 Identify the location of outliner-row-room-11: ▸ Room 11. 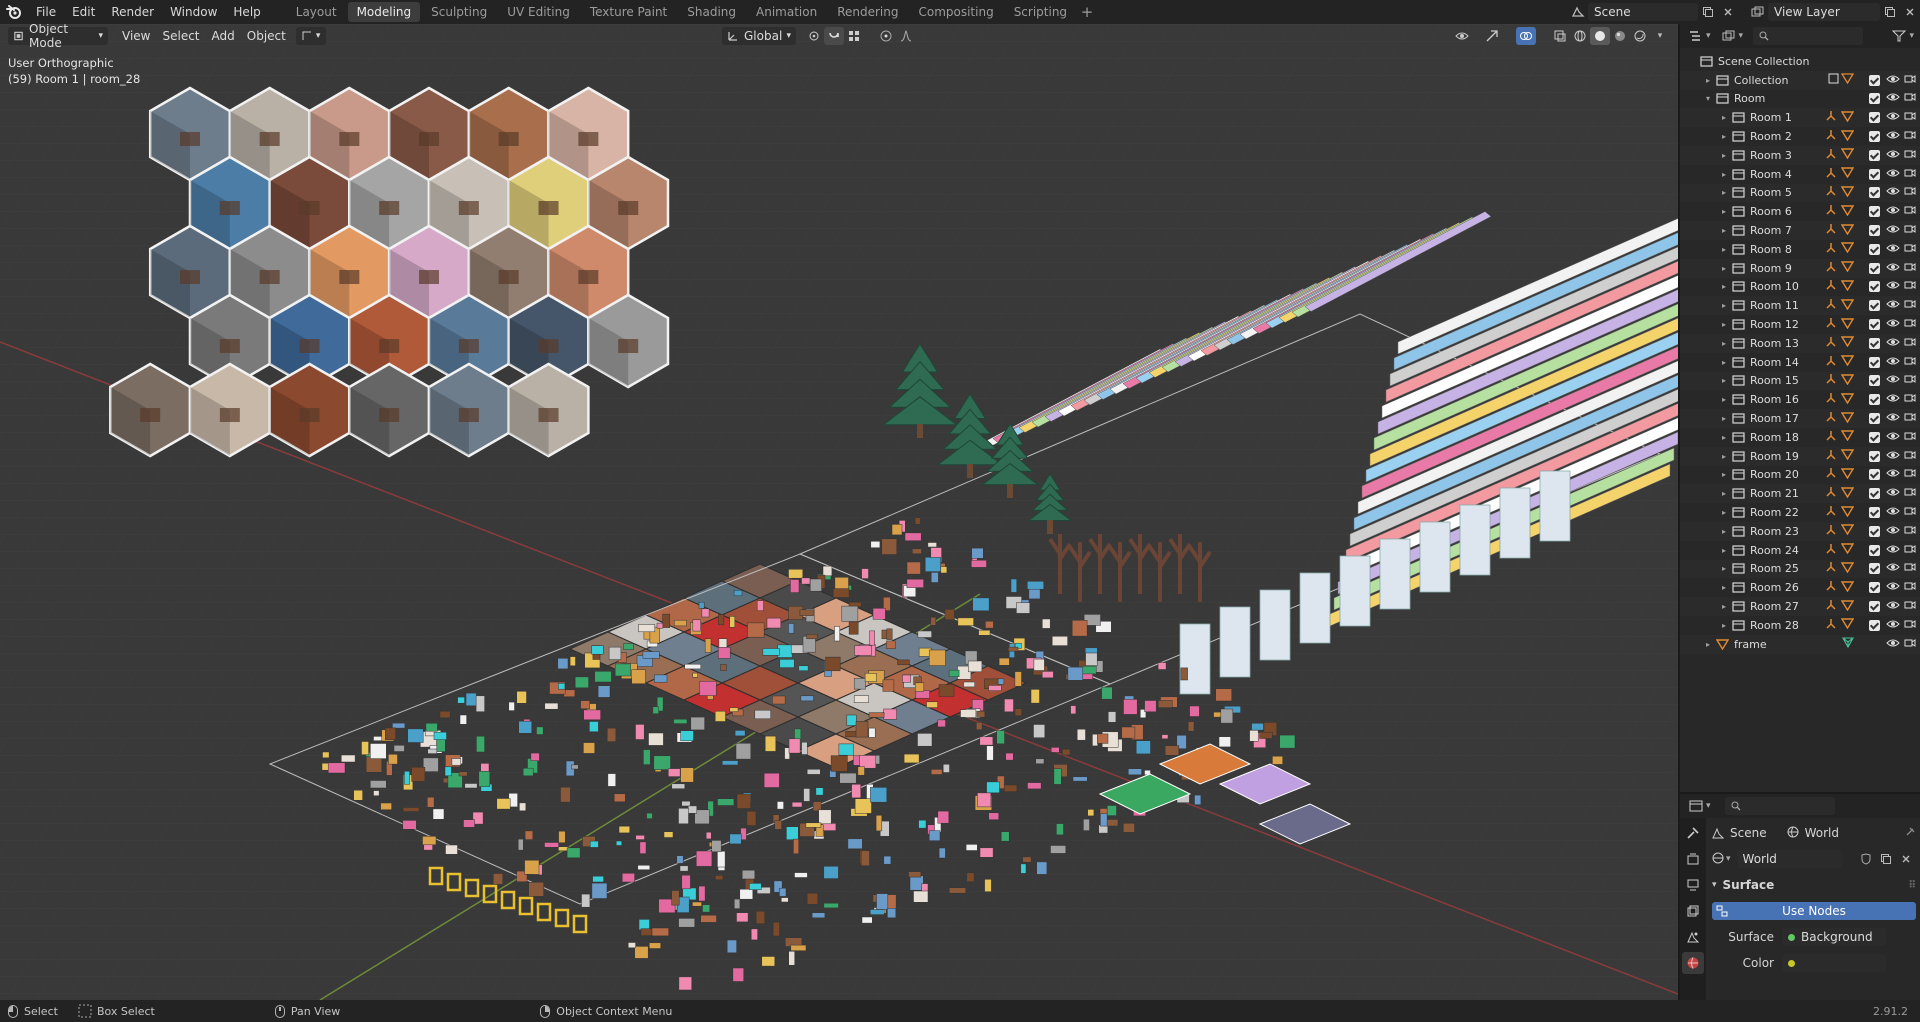
(1800, 306).